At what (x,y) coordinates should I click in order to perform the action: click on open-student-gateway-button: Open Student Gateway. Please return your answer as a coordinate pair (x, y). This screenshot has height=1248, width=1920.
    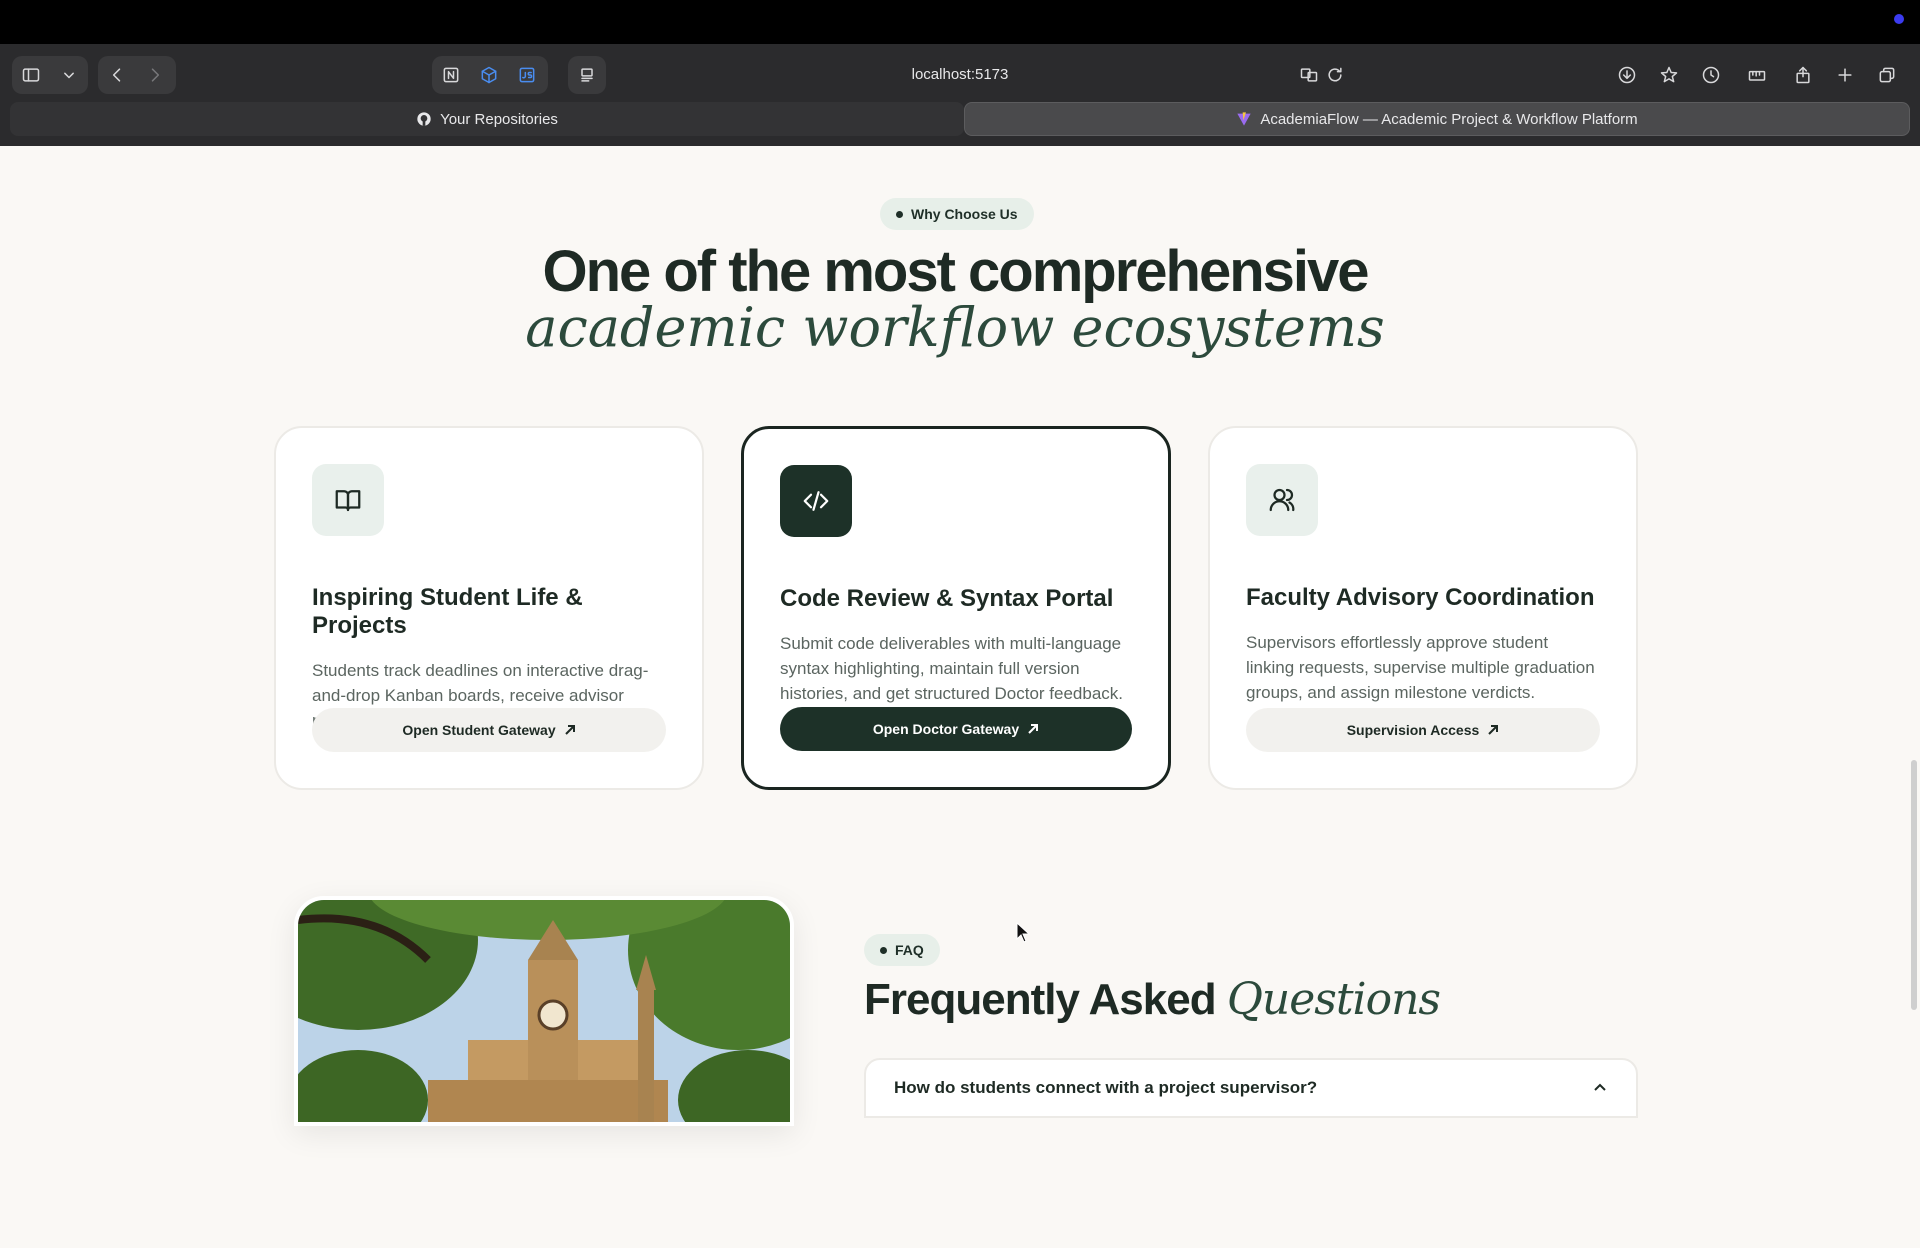
    Looking at the image, I should click on (489, 730).